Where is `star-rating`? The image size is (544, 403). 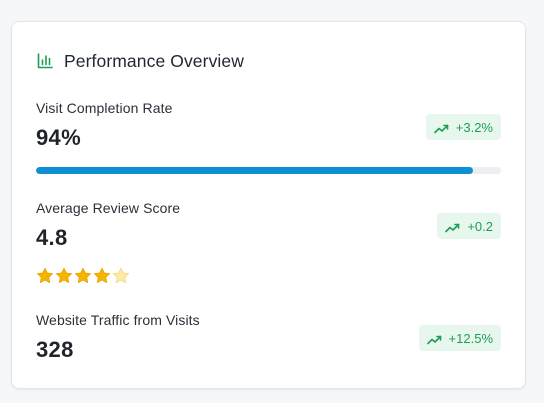
star-rating is located at coordinates (83, 276).